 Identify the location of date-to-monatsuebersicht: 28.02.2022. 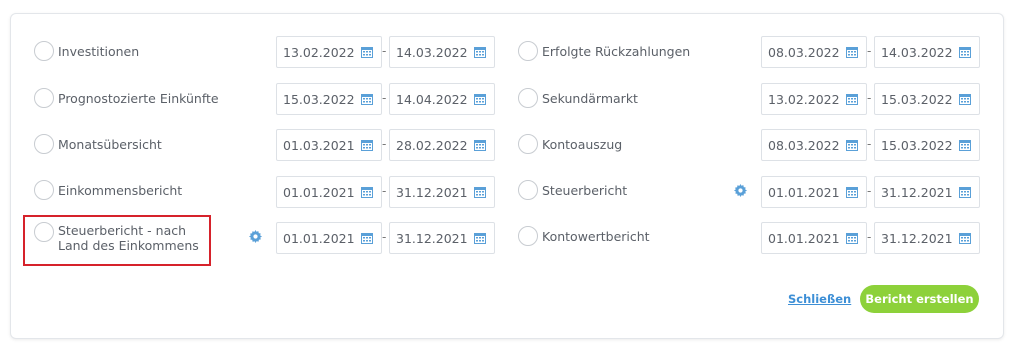
(442, 145).